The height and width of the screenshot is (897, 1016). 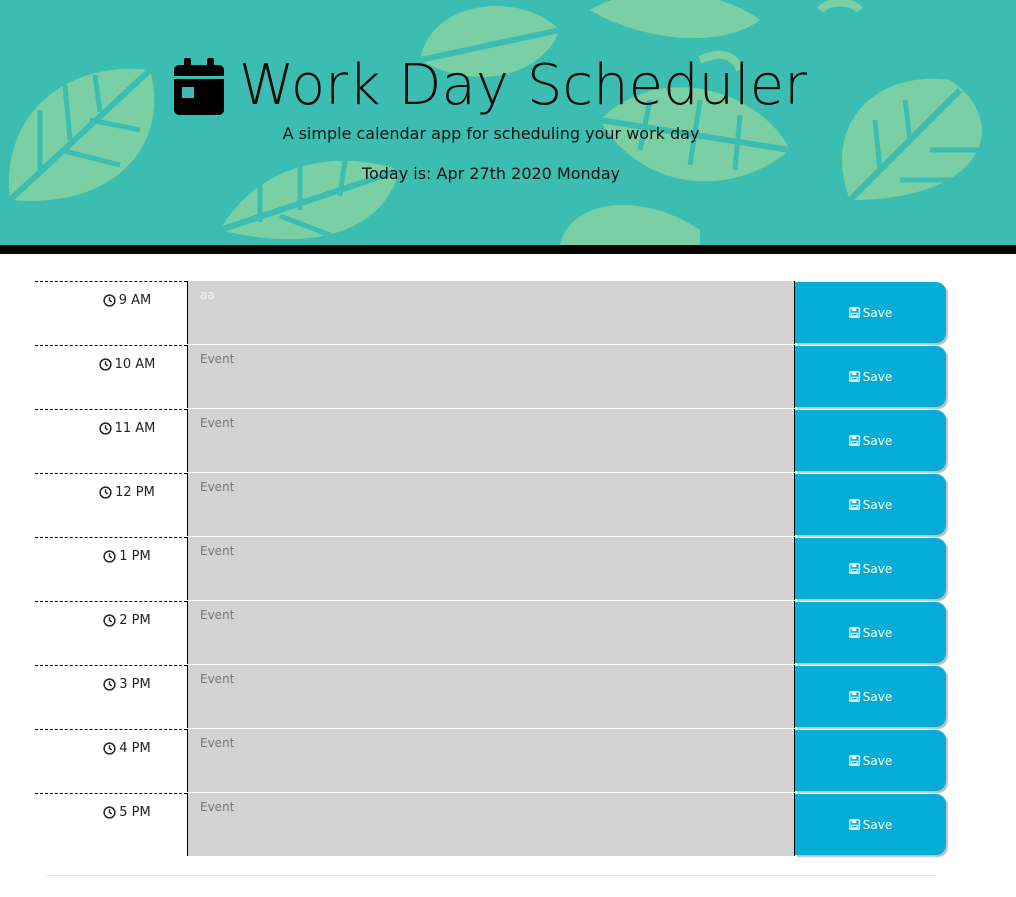 I want to click on time-block: 10 AM Event Save, so click(x=491, y=377).